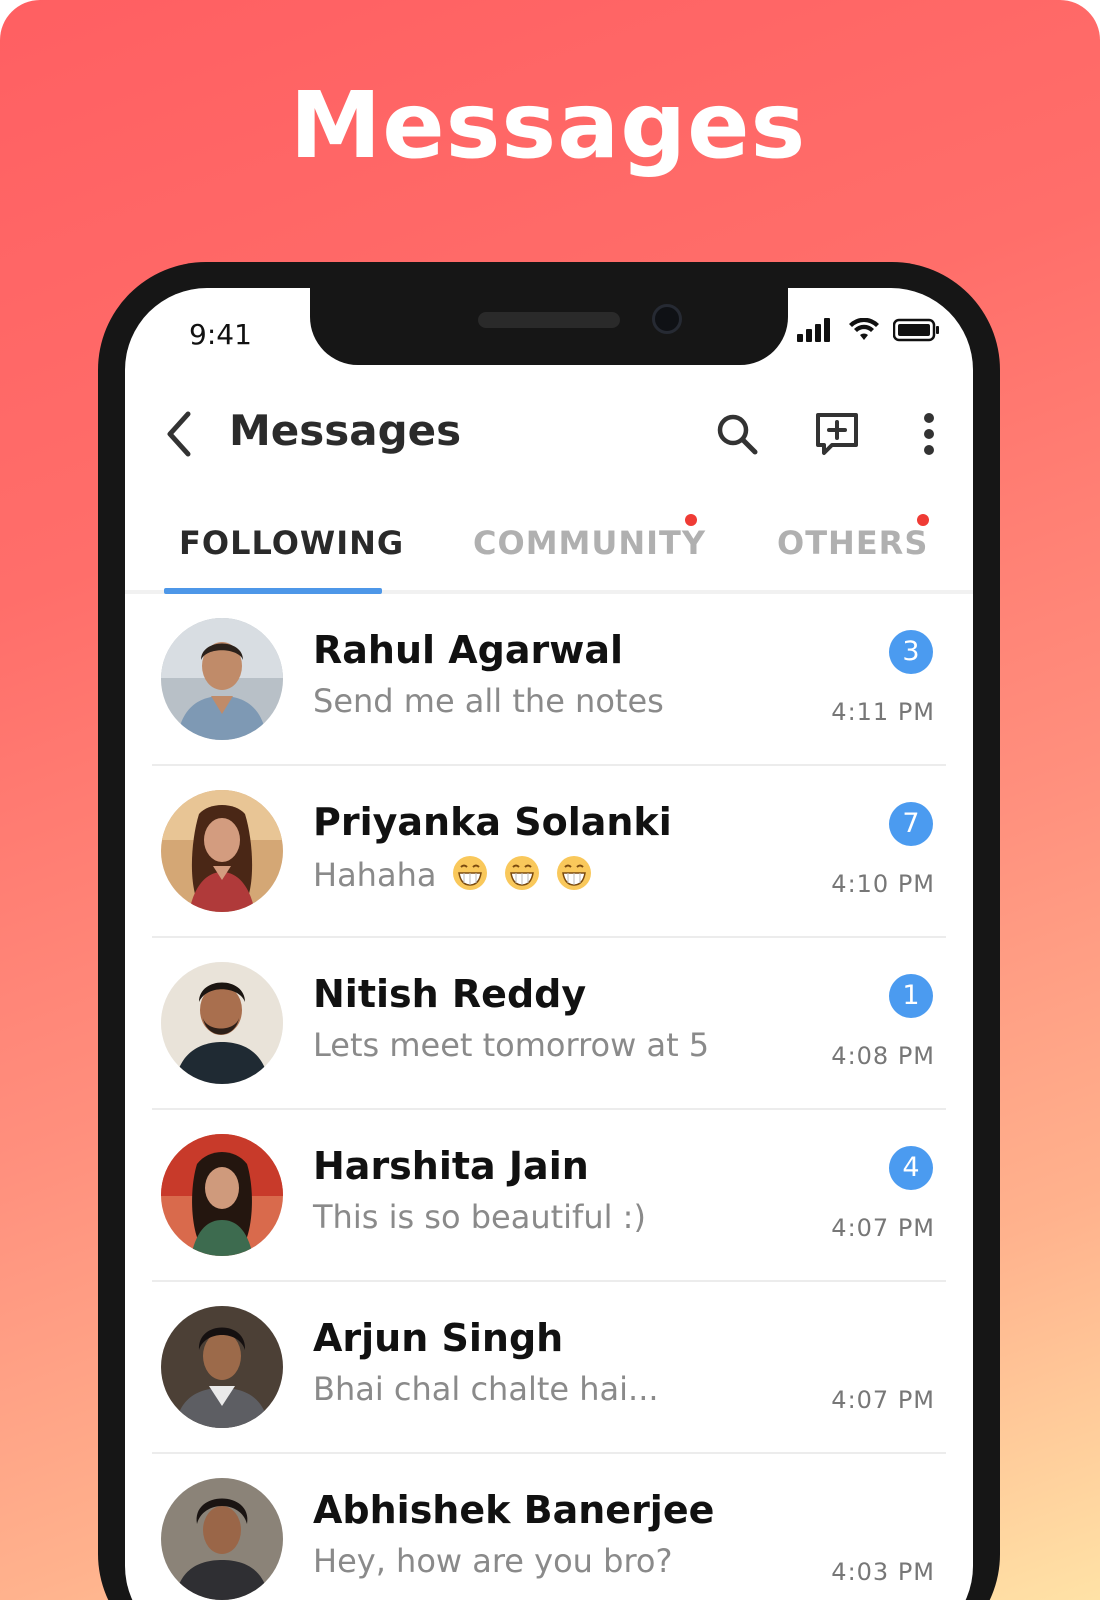 The image size is (1120, 1600). I want to click on phone-notch, so click(549, 326).